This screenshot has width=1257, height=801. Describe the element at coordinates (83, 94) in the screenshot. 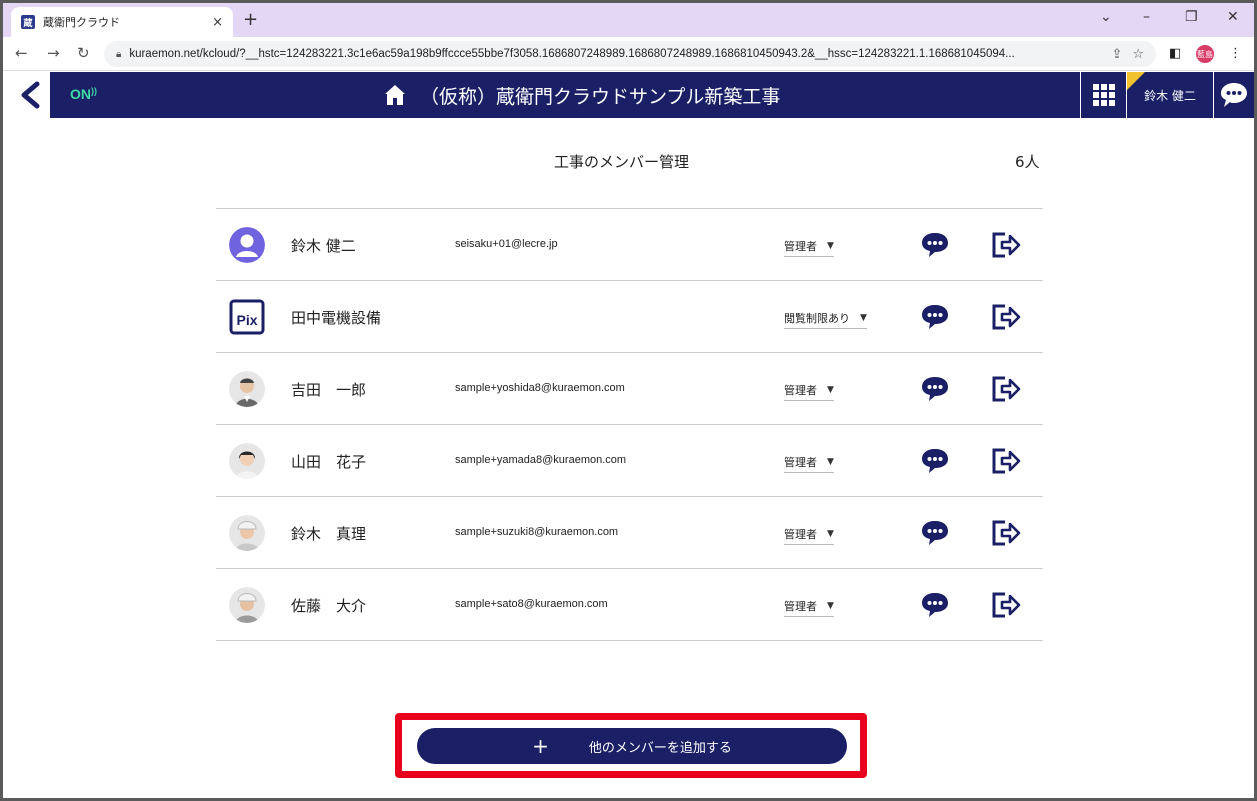

I see `online-status: ON))` at that location.